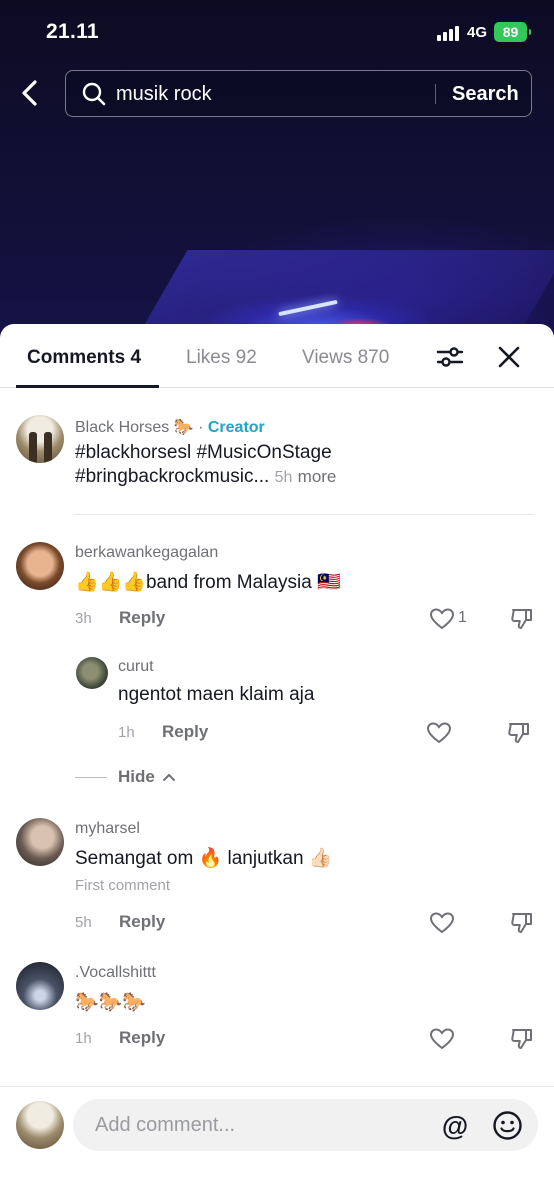  What do you see at coordinates (136, 667) in the screenshot?
I see `comment-username: curut` at bounding box center [136, 667].